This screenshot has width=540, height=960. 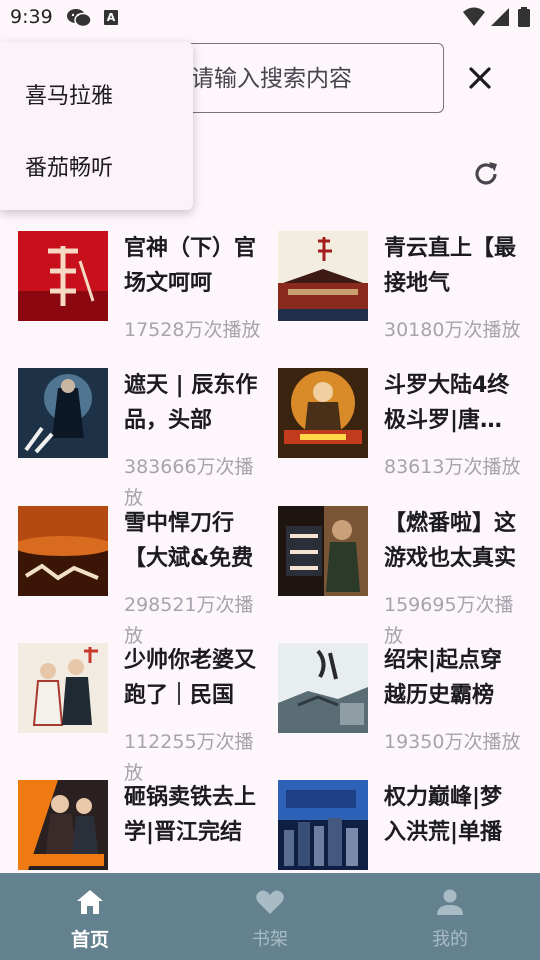 What do you see at coordinates (500, 17) in the screenshot?
I see `signal-icon` at bounding box center [500, 17].